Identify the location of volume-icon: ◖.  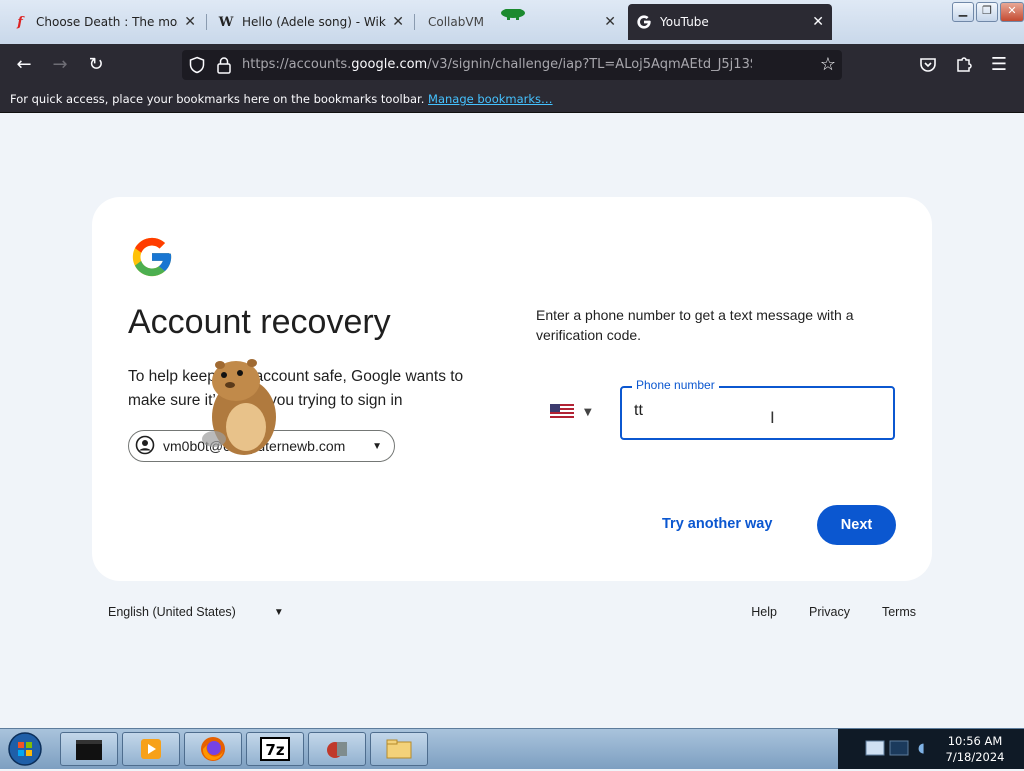
(921, 748).